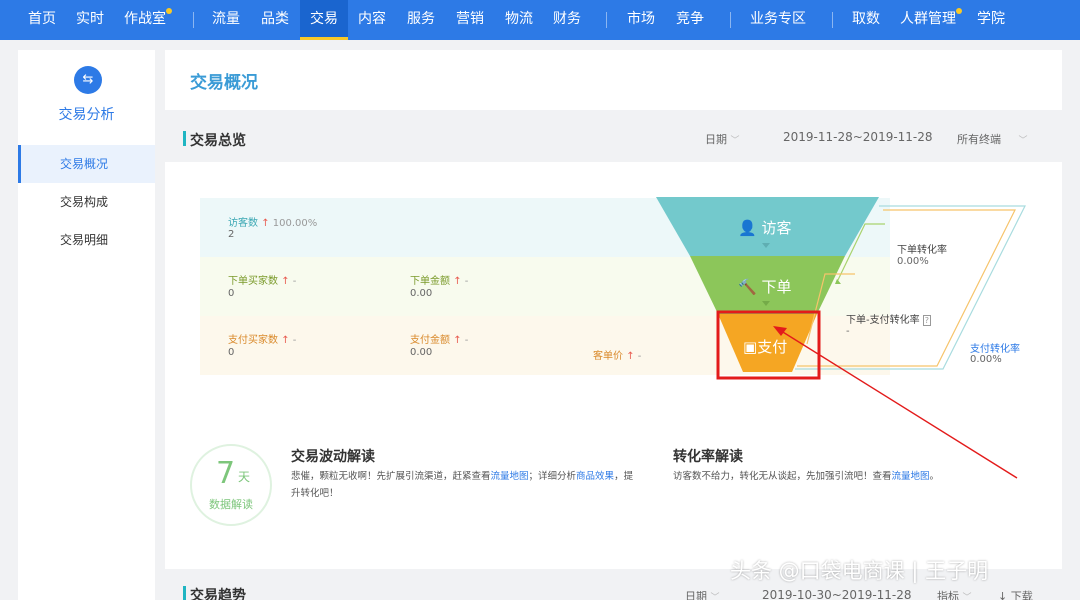 The height and width of the screenshot is (600, 1080). Describe the element at coordinates (333, 457) in the screenshot. I see `wave-insight-title: 交易波动解读` at that location.